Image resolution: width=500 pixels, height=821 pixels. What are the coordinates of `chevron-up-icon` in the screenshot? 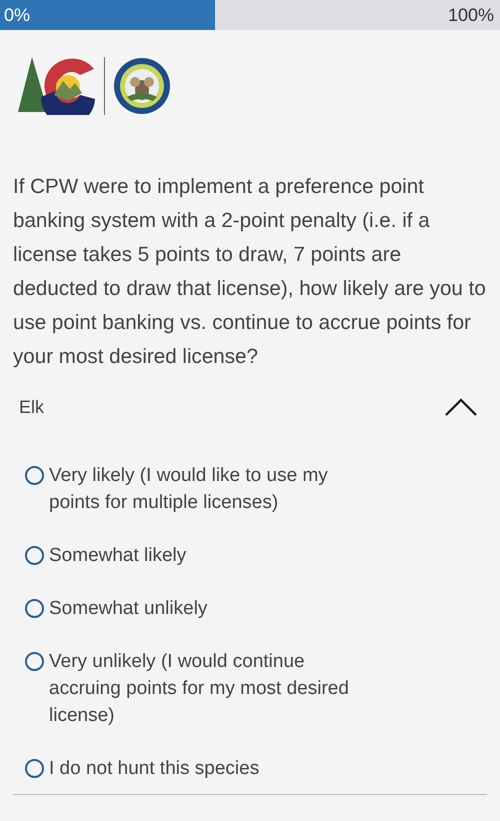 It's located at (461, 407).